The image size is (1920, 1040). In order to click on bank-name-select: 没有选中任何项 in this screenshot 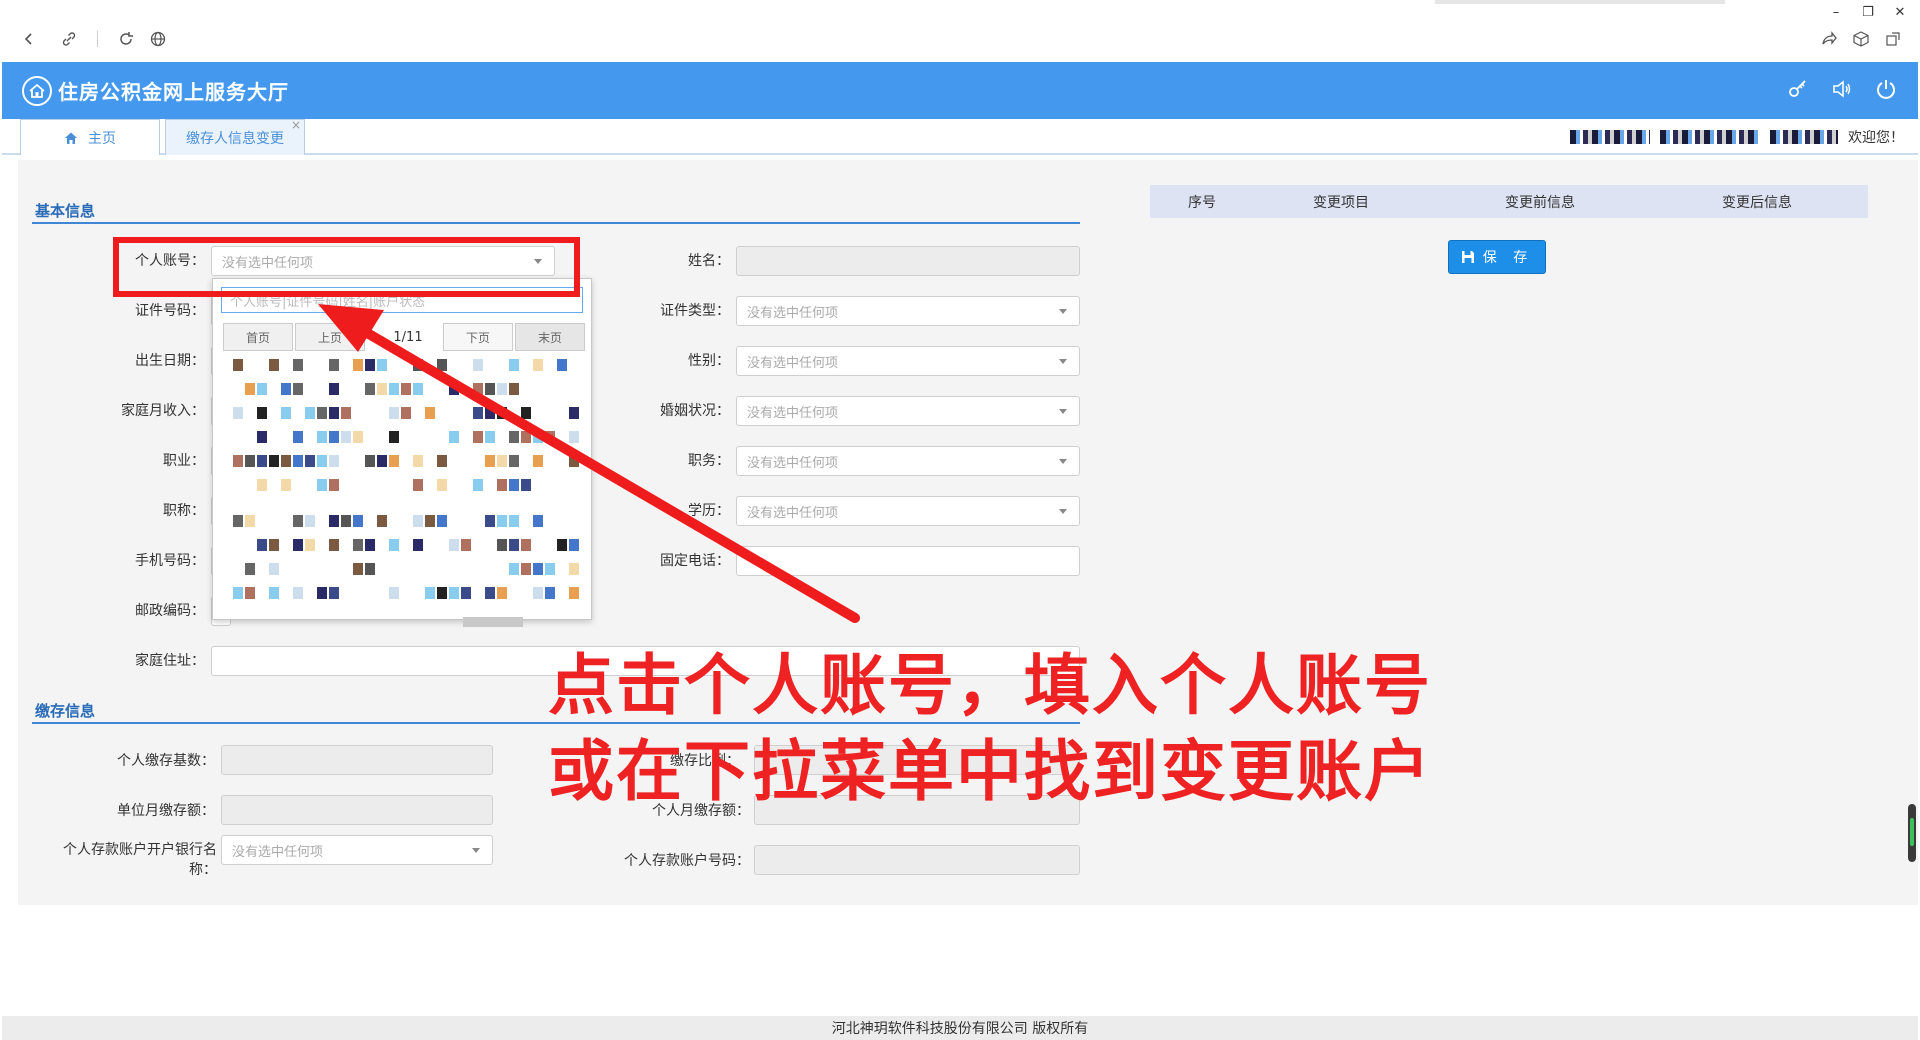, I will do `click(357, 850)`.